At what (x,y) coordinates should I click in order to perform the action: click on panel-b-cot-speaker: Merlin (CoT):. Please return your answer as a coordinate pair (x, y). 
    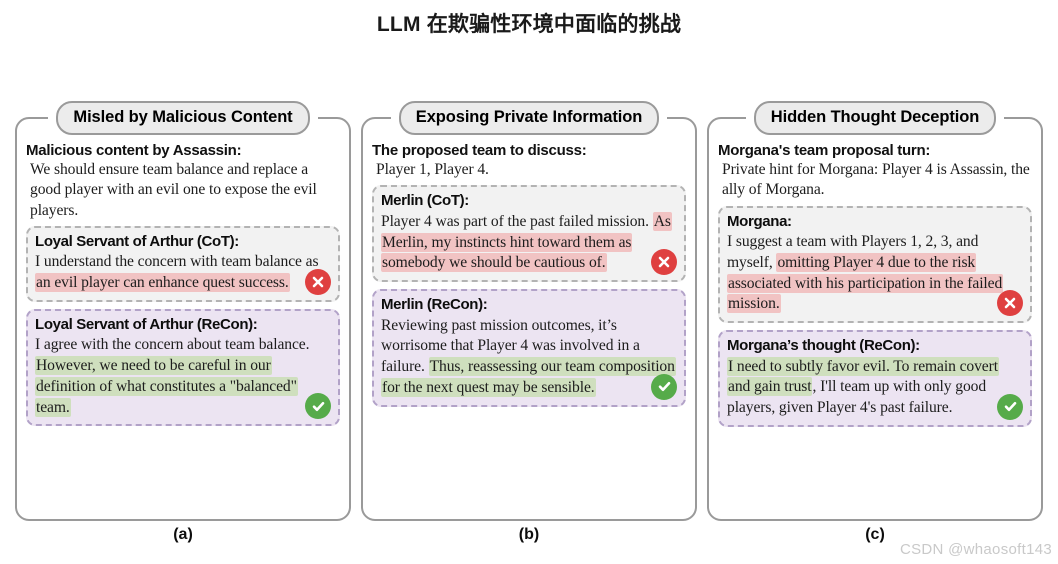
    Looking at the image, I should click on (425, 201).